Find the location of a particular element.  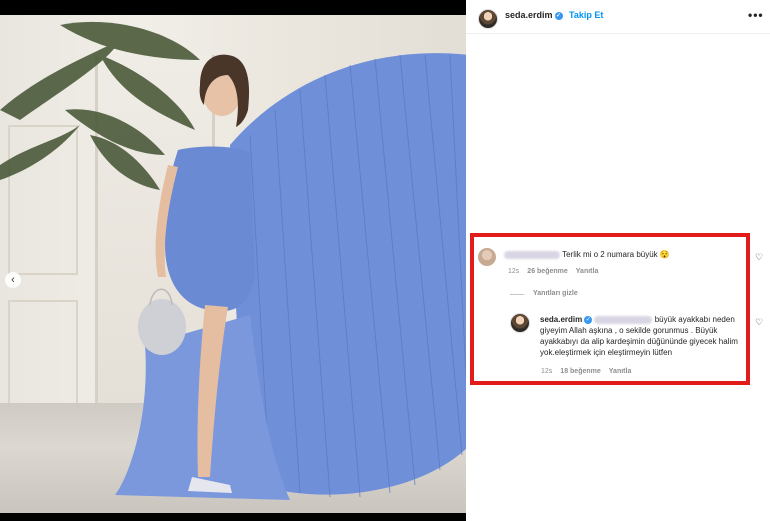

highlight-box is located at coordinates (610, 309).